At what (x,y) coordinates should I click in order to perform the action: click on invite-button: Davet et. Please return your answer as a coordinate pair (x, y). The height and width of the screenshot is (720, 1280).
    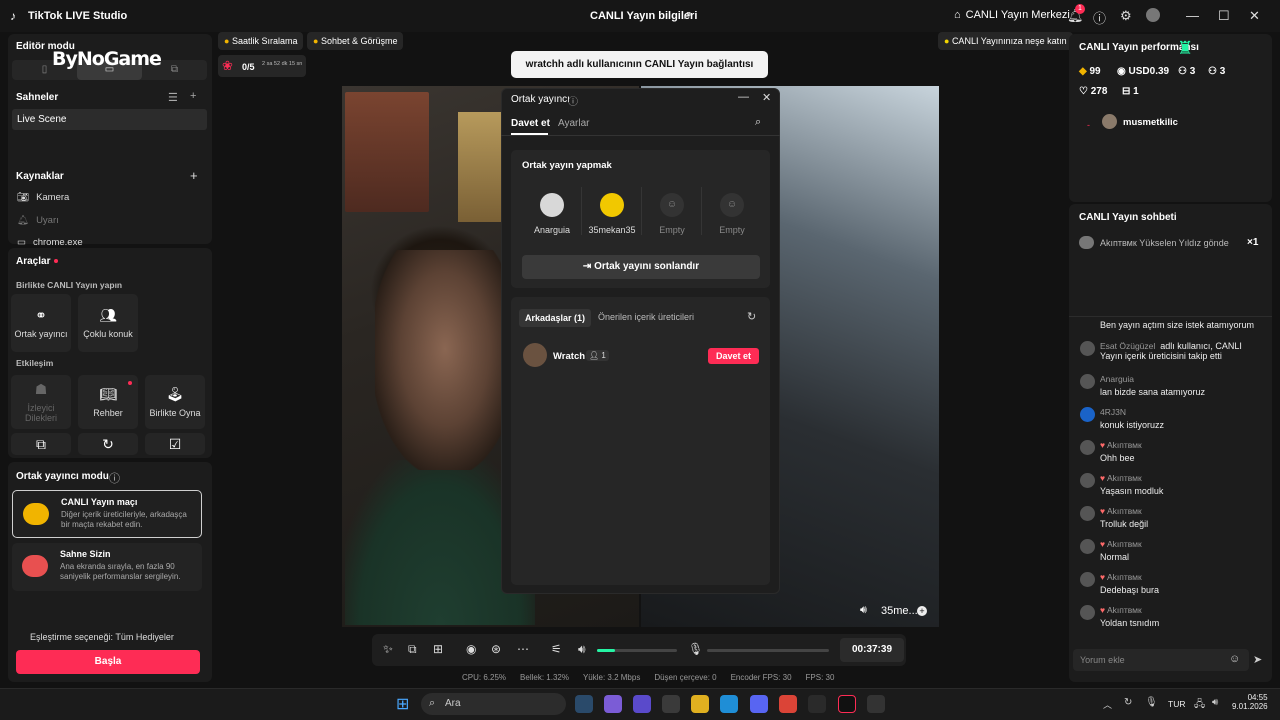
    Looking at the image, I should click on (733, 356).